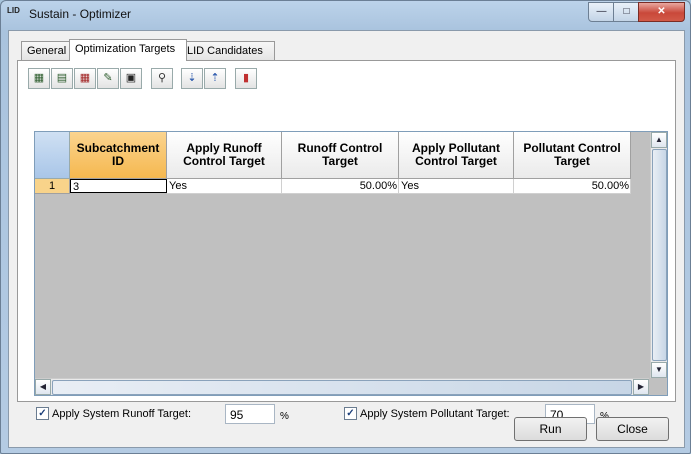 Image resolution: width=691 pixels, height=454 pixels. What do you see at coordinates (121, 413) in the screenshot?
I see `system-runoff-label: Apply System Runoff Target:` at bounding box center [121, 413].